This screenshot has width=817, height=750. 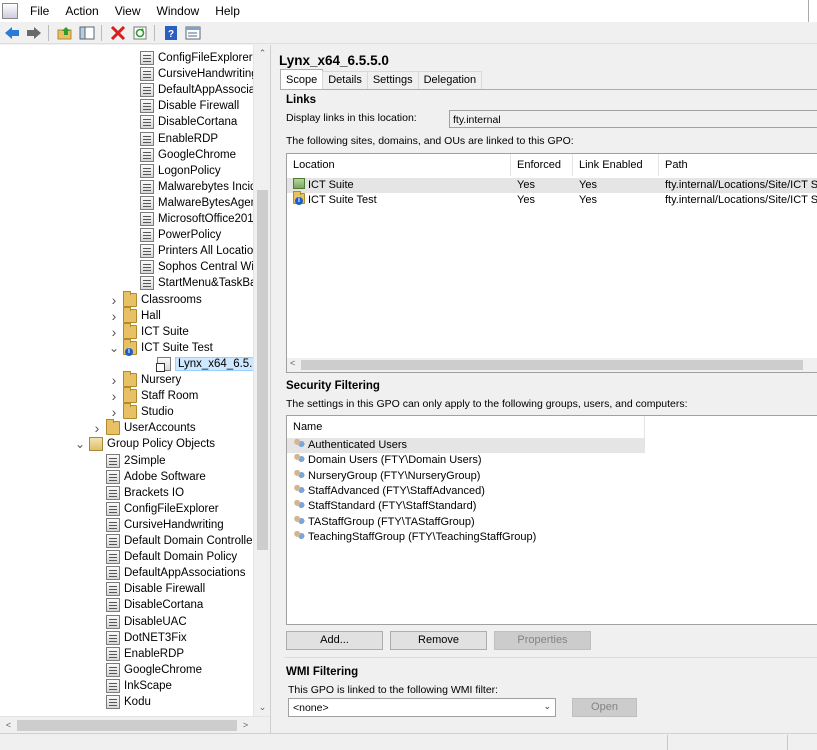 What do you see at coordinates (542, 165) in the screenshot?
I see `column-enforced: Enforced` at bounding box center [542, 165].